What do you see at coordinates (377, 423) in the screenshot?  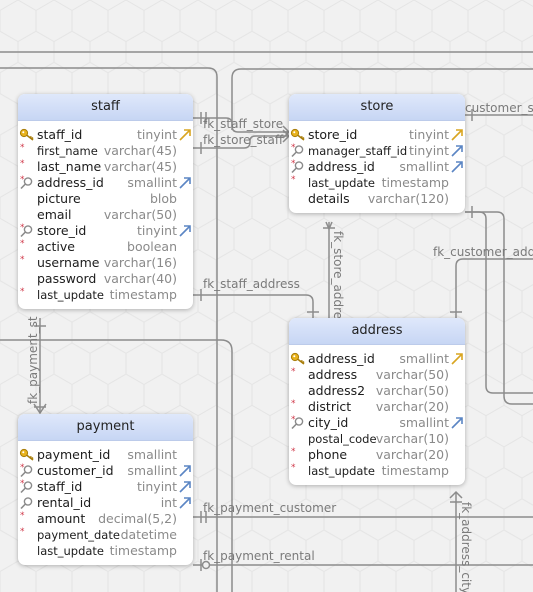 I see `column-row: * city_id smallint` at bounding box center [377, 423].